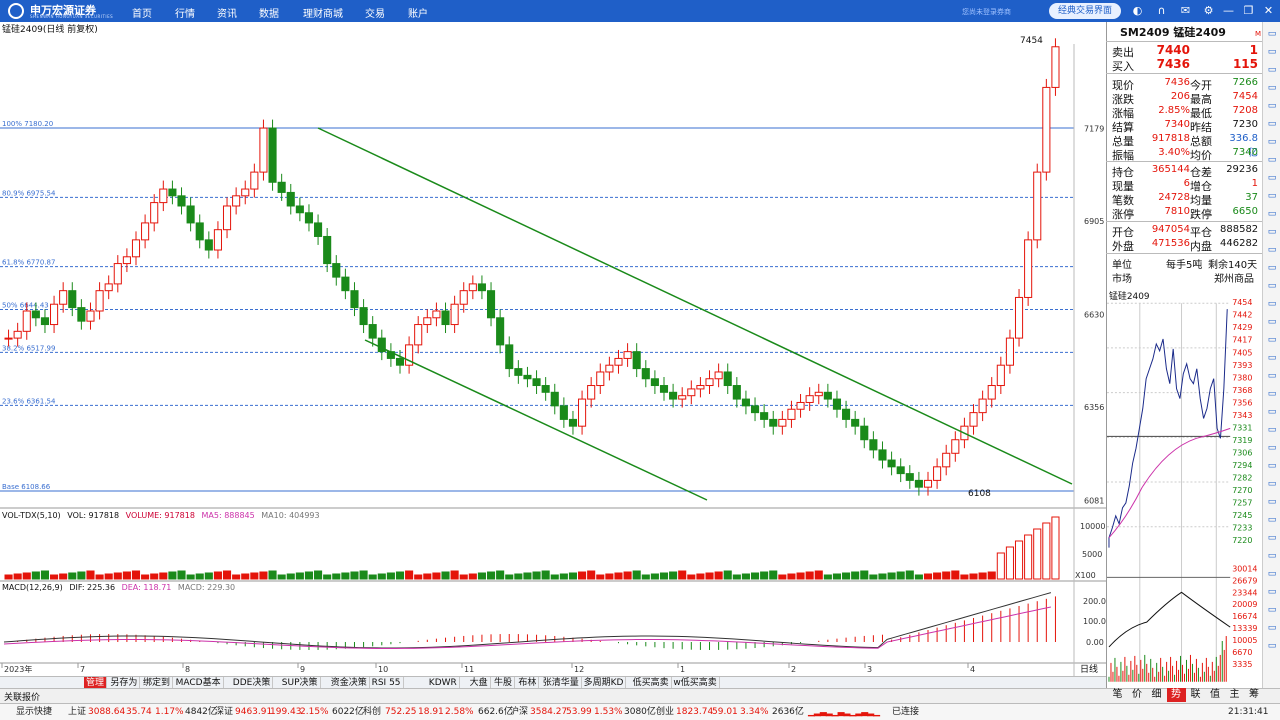  What do you see at coordinates (1137, 10) in the screenshot?
I see `display-icon: ◐` at bounding box center [1137, 10].